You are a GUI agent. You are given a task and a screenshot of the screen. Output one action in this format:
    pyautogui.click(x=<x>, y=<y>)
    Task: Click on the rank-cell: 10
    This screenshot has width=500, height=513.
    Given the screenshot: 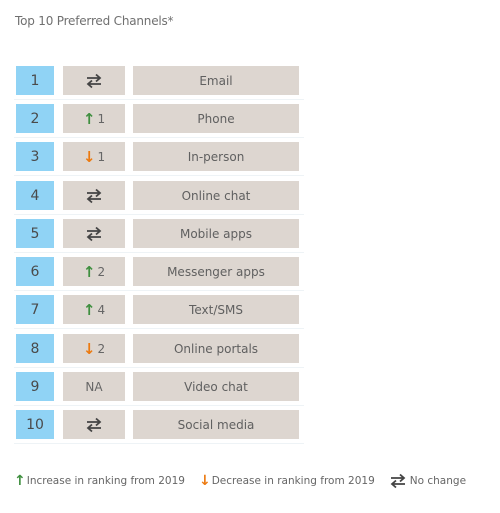 What is the action you would take?
    pyautogui.click(x=35, y=424)
    